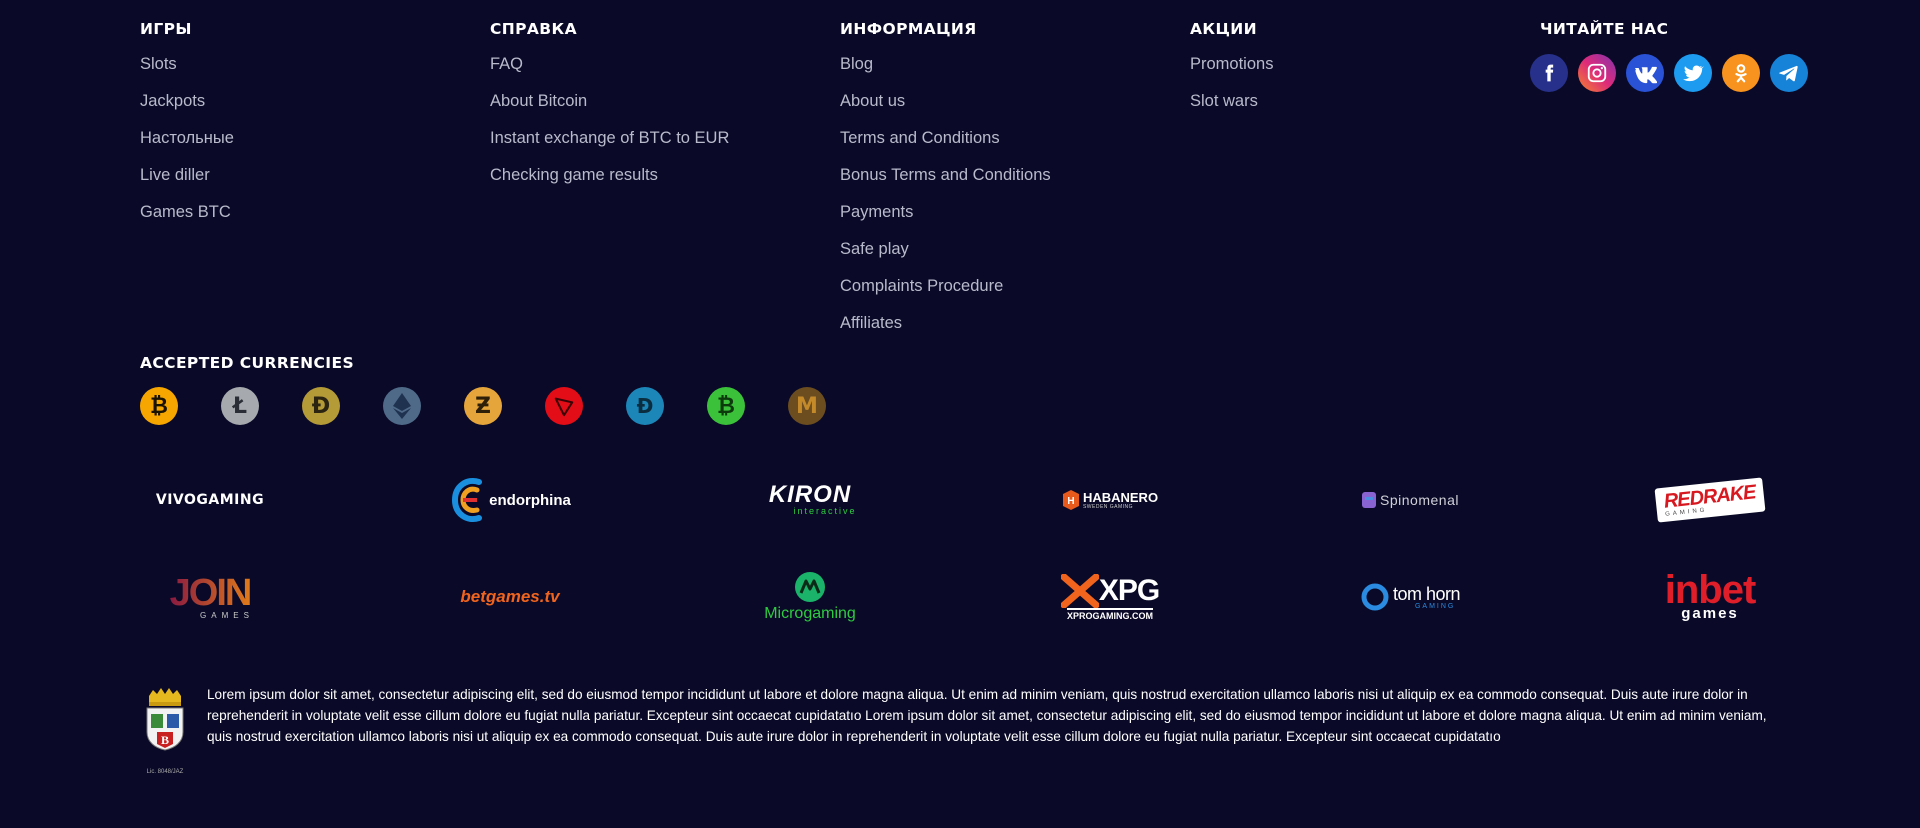 This screenshot has height=828, width=1920. Describe the element at coordinates (533, 29) in the screenshot. I see `column-title-help: СПРАВКА` at that location.